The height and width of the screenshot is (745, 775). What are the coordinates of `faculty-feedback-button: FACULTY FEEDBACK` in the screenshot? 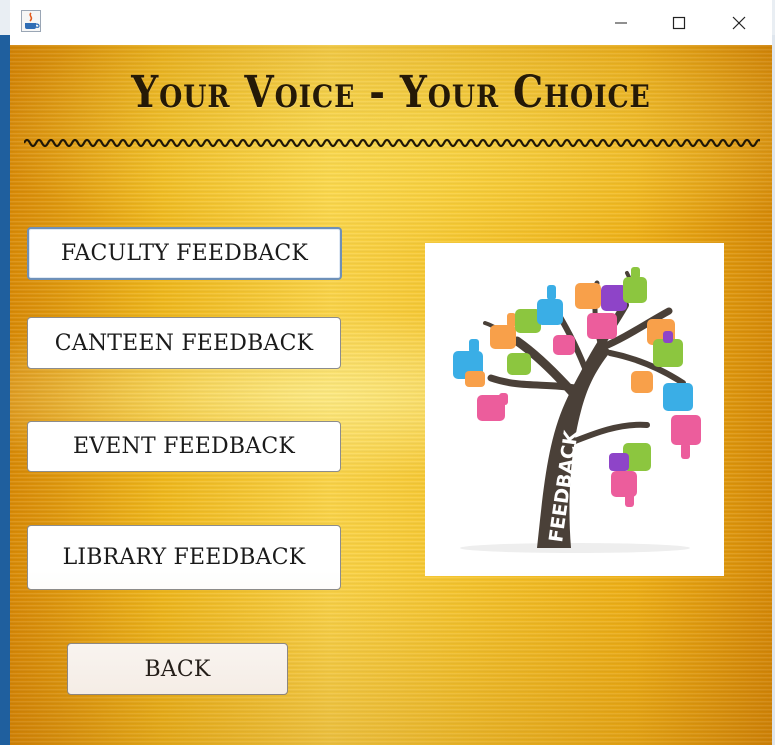 It's located at (184, 253).